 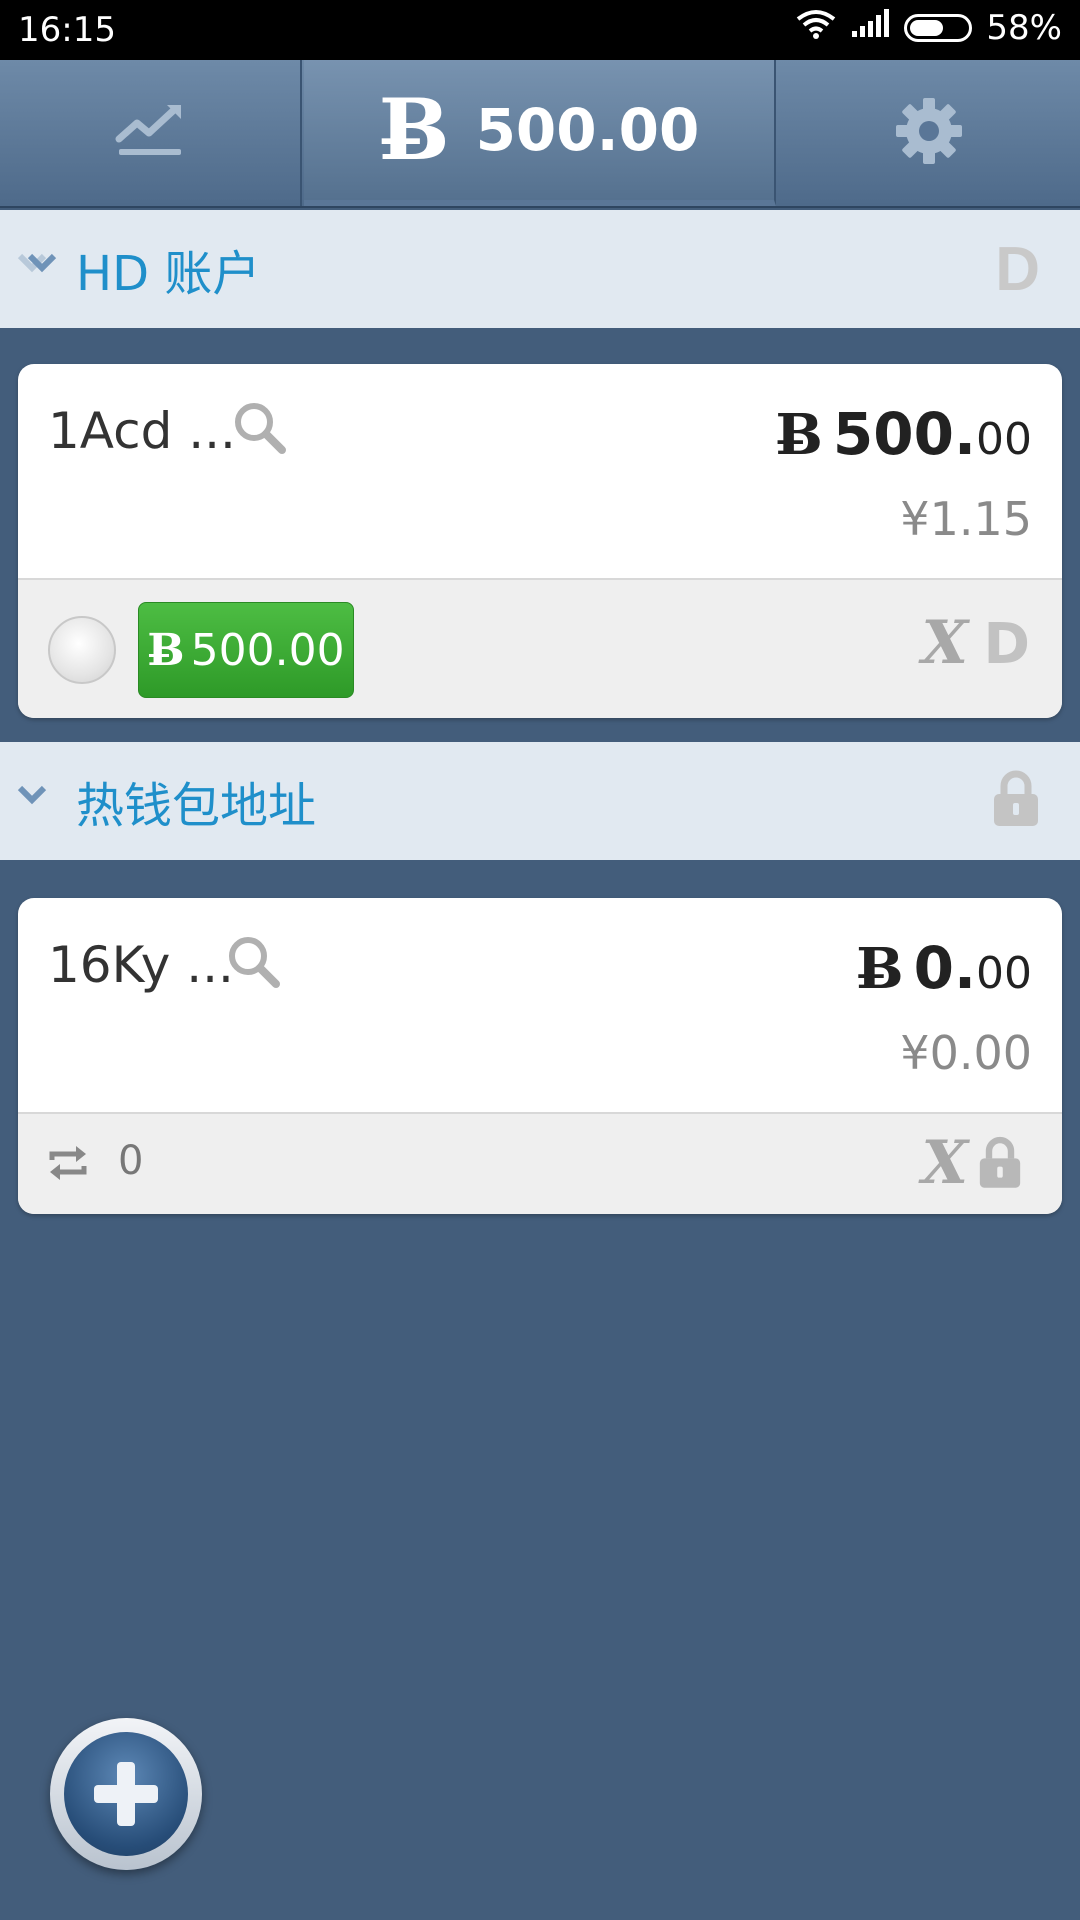 I want to click on card-top: 1Acd ... Ƀ 500. 00 ¥1.15, so click(x=540, y=472).